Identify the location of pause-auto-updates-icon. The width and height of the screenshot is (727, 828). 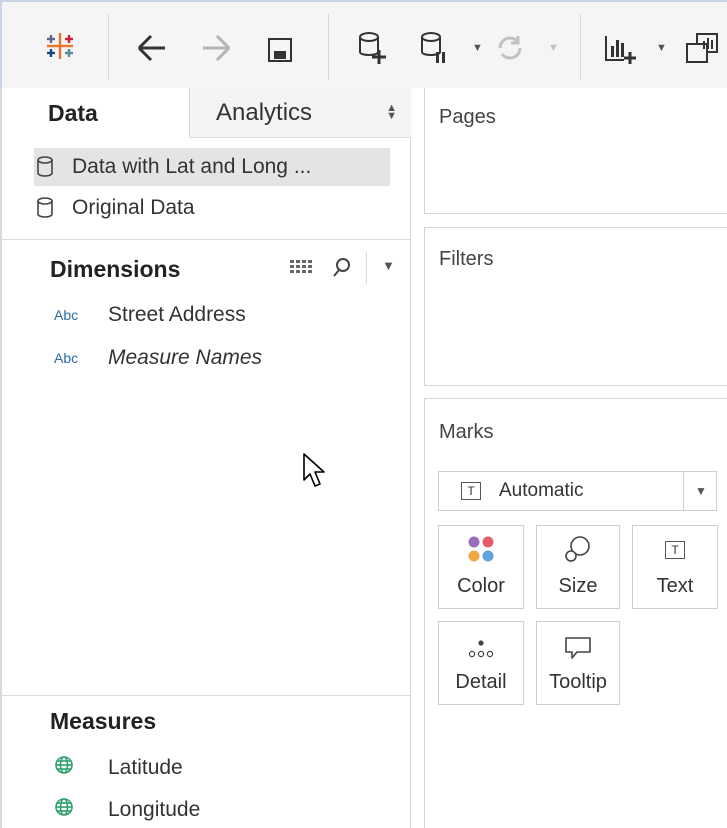
(434, 48).